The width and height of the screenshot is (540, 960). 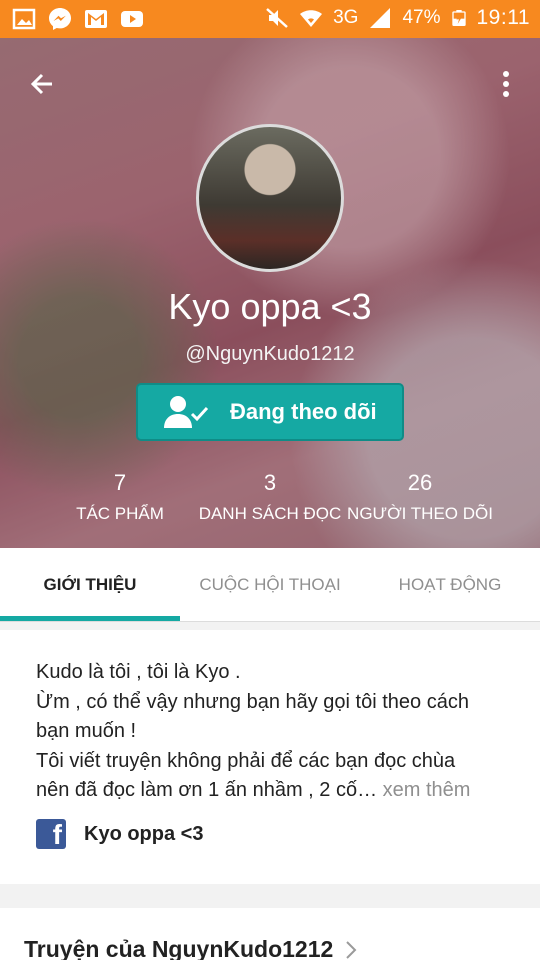 I want to click on tab-about: GIỚI THIỆU, so click(x=90, y=585).